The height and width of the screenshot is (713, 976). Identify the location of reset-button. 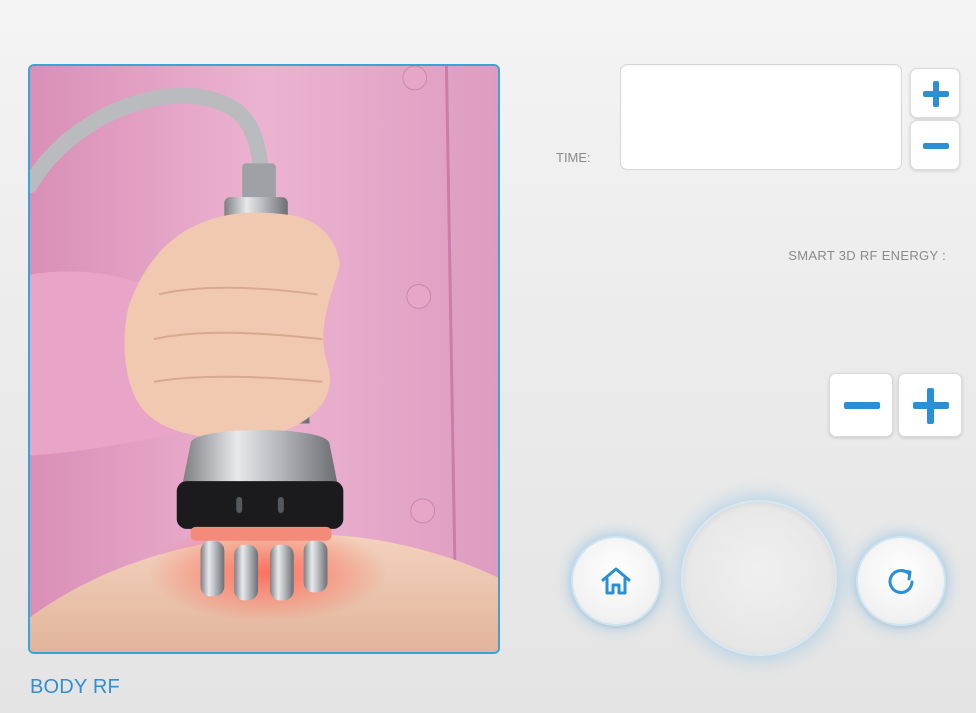
(901, 581).